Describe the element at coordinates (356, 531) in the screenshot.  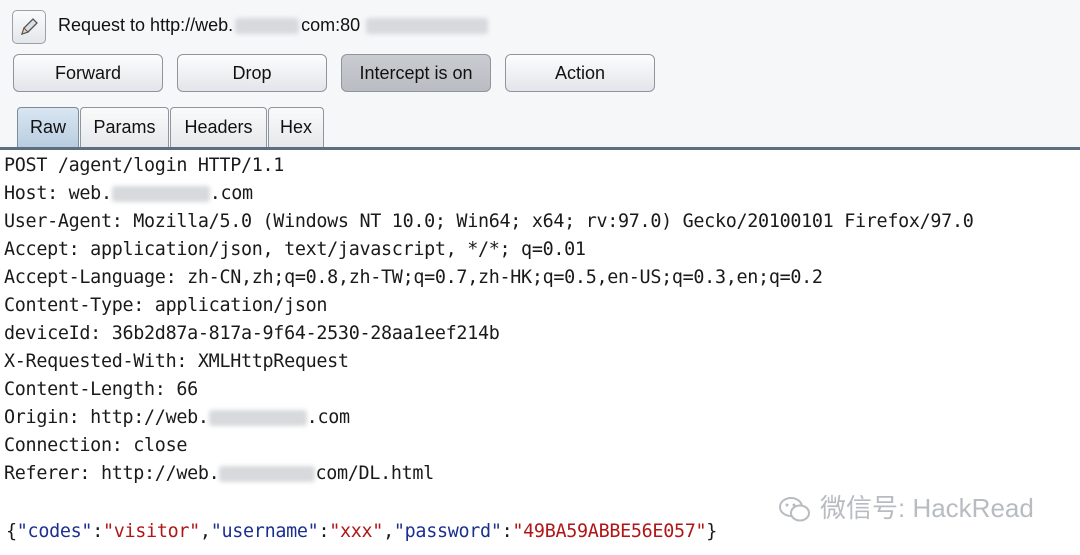
I see `json-value-username: "xxx"` at that location.